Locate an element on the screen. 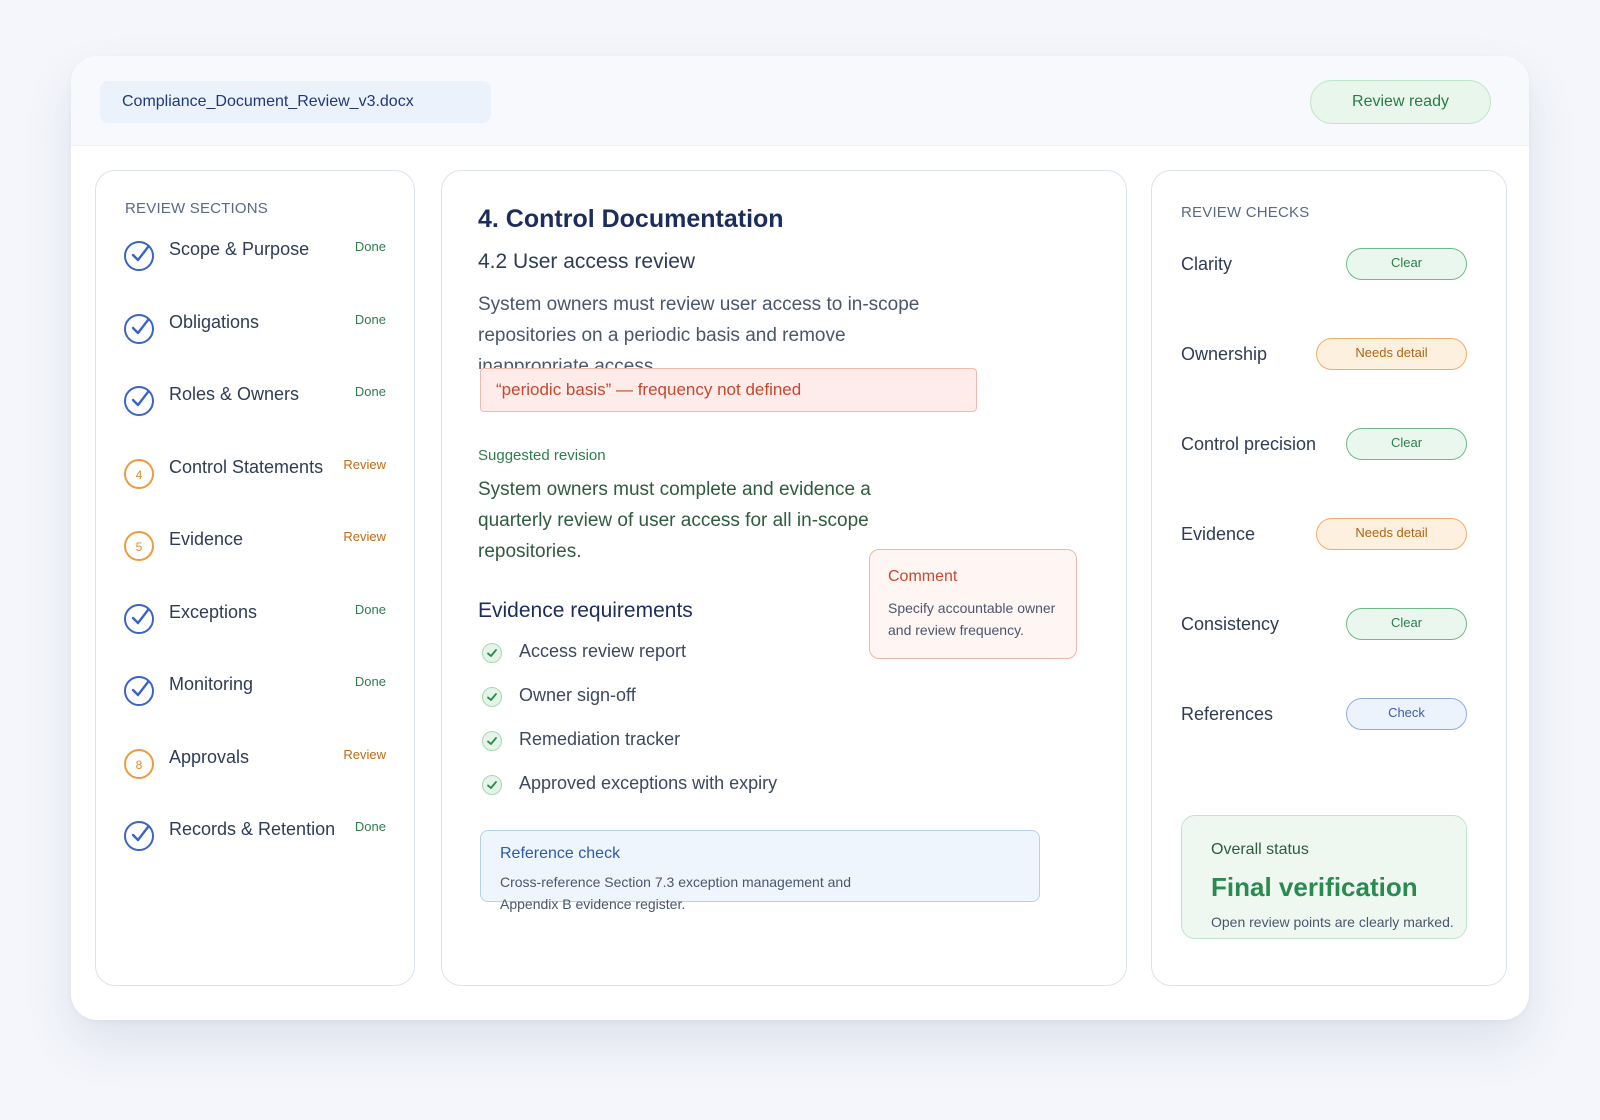 The height and width of the screenshot is (1120, 1600). section-label: Control Statements is located at coordinates (246, 467).